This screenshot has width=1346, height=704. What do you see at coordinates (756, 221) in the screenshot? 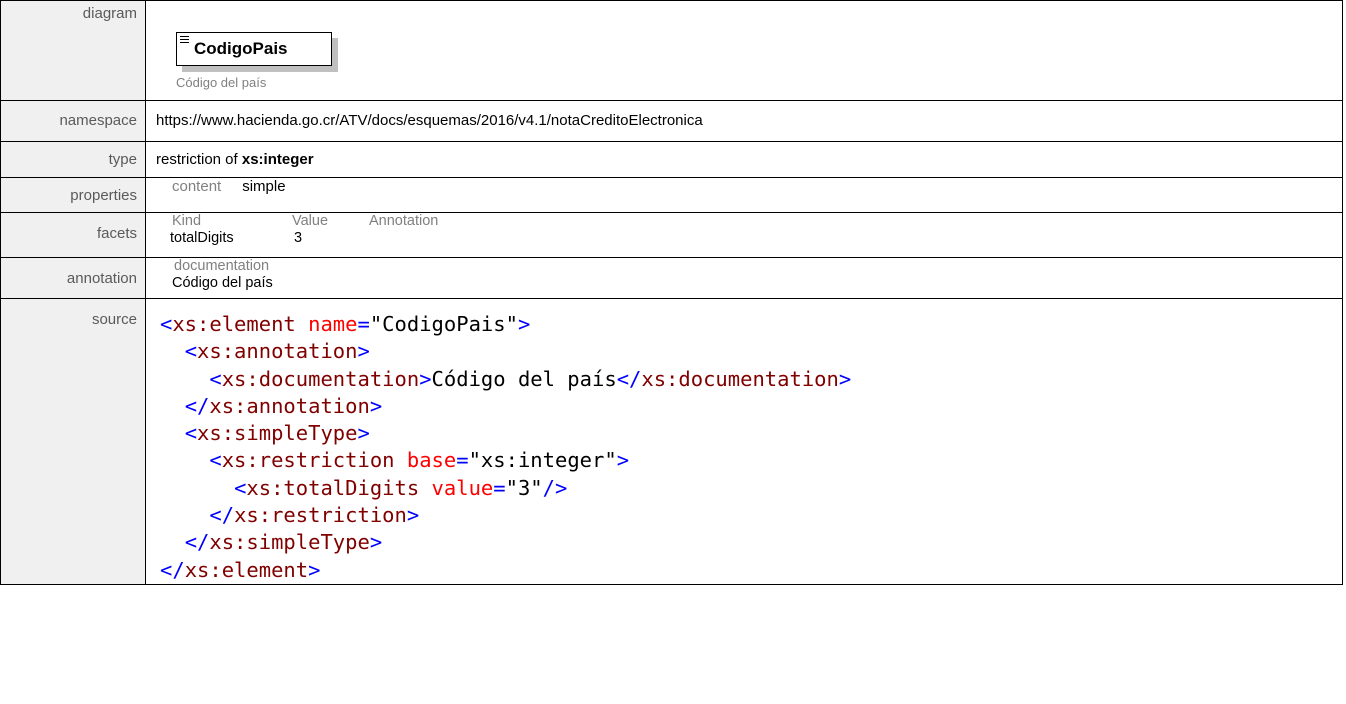
I see `facets-header: Kind Value Annotation` at bounding box center [756, 221].